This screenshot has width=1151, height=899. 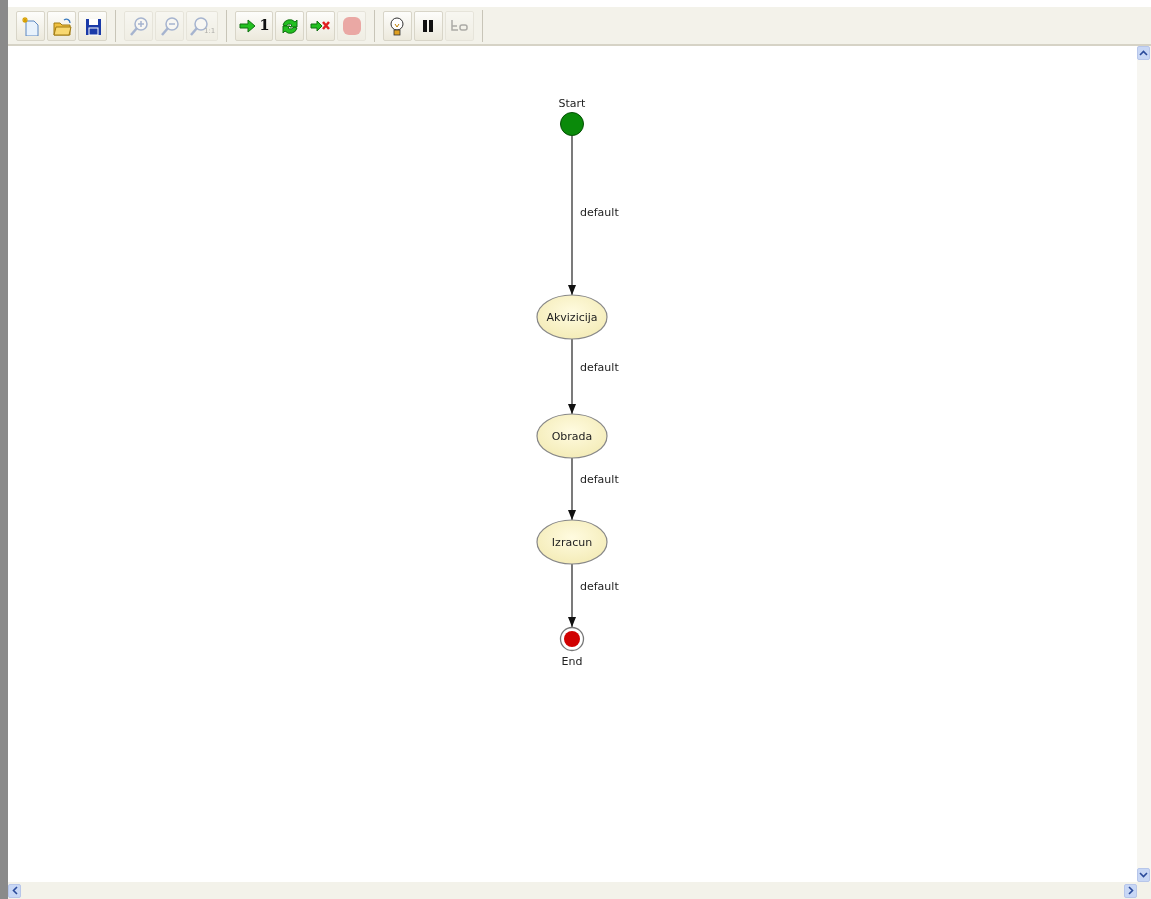 I want to click on end-node, so click(x=572, y=639).